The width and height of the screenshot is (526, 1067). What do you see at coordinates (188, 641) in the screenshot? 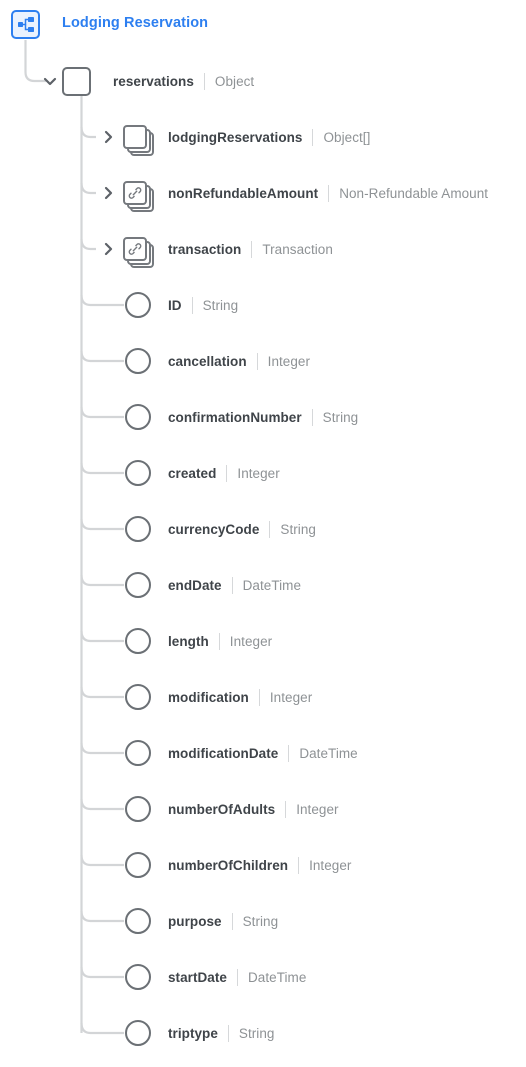
I see `node-name: length` at bounding box center [188, 641].